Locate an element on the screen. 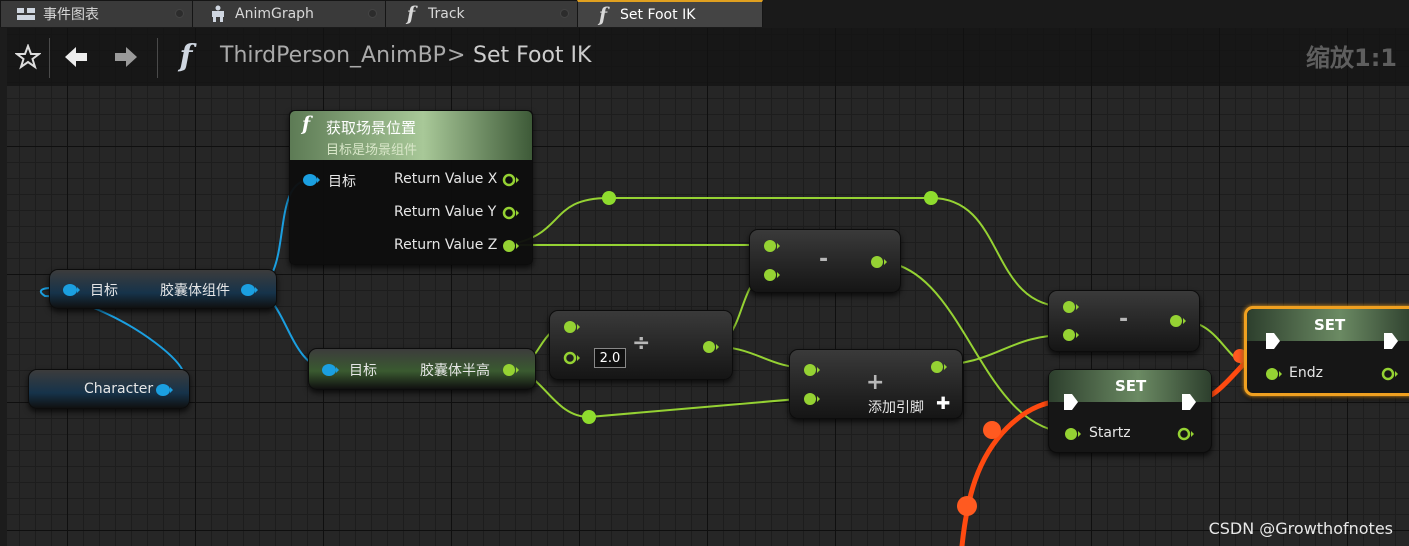  node-subtract-1: - is located at coordinates (825, 261).